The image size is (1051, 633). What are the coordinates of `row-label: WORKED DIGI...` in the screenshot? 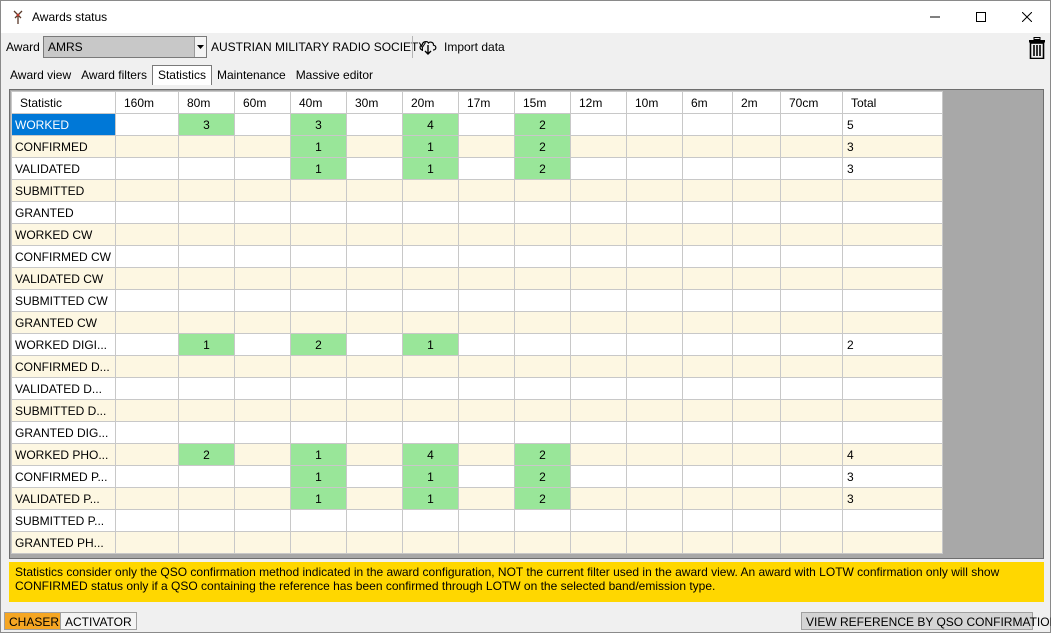 It's located at (63, 344).